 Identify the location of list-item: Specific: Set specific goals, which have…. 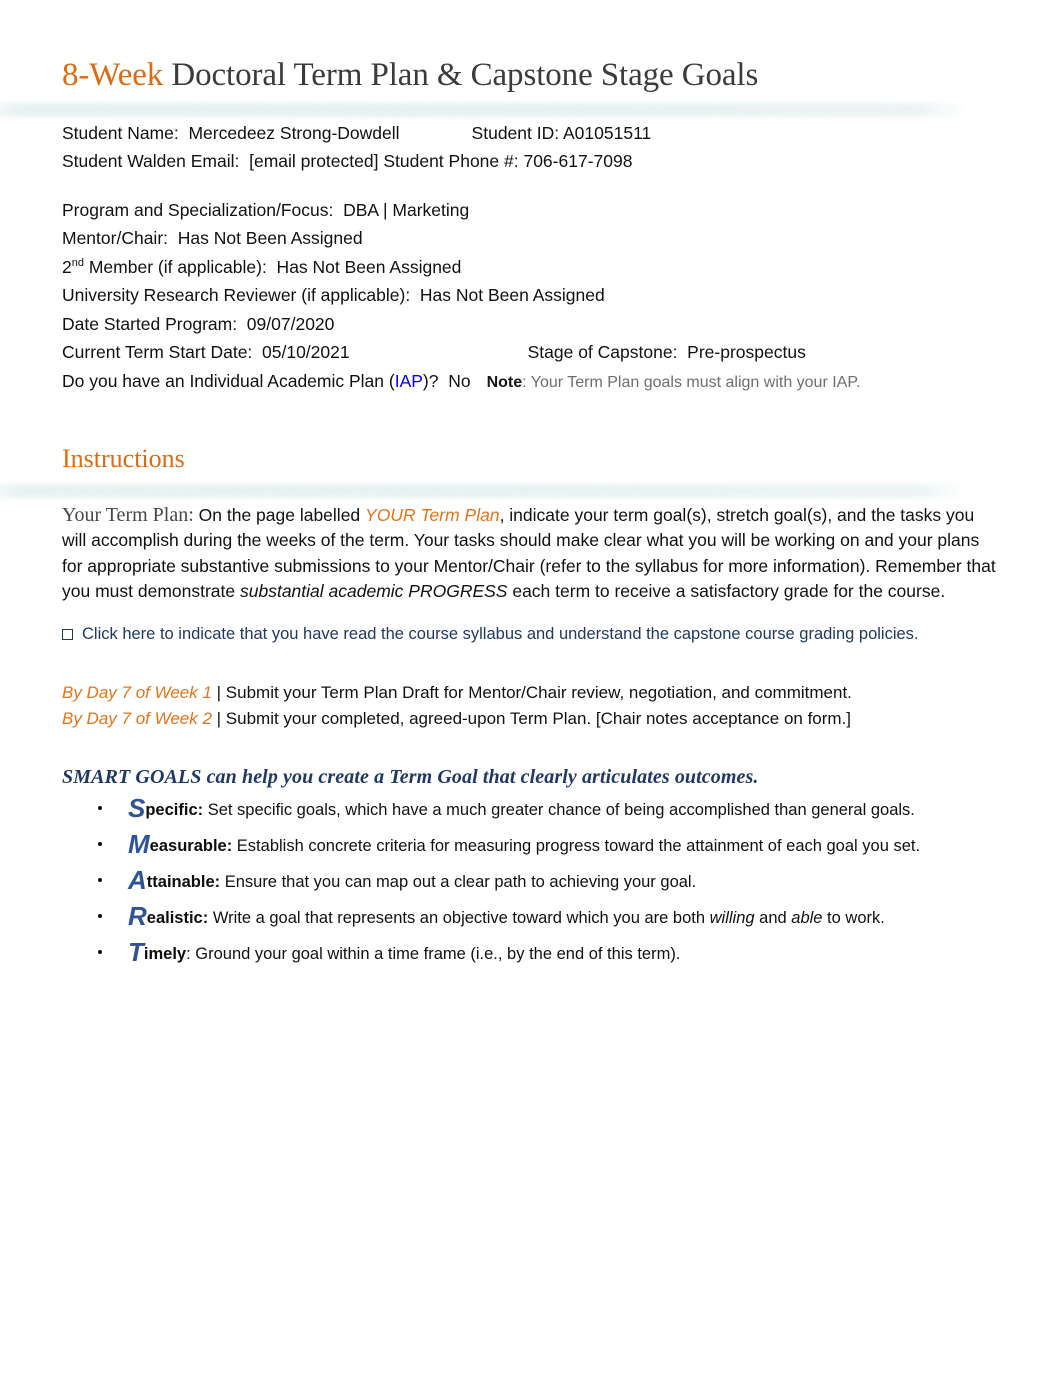
(532, 809).